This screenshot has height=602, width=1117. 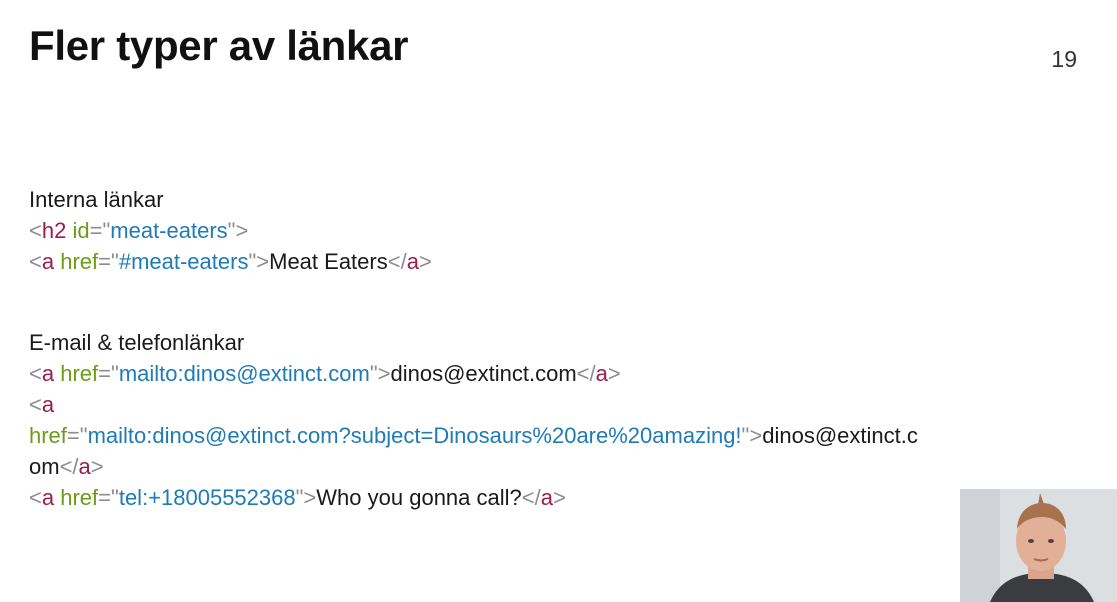 I want to click on code-text: Meat Eaters, so click(x=328, y=261).